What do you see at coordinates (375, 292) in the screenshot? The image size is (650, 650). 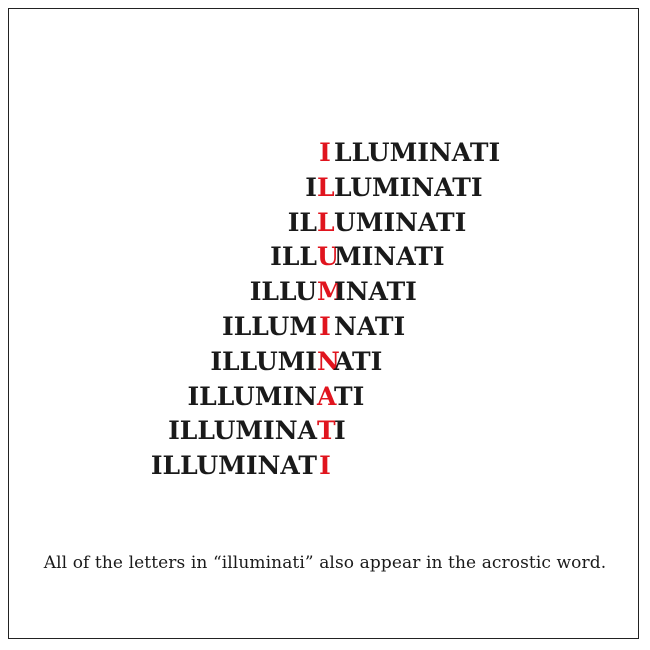 I see `acrostic-row-after: INATI` at bounding box center [375, 292].